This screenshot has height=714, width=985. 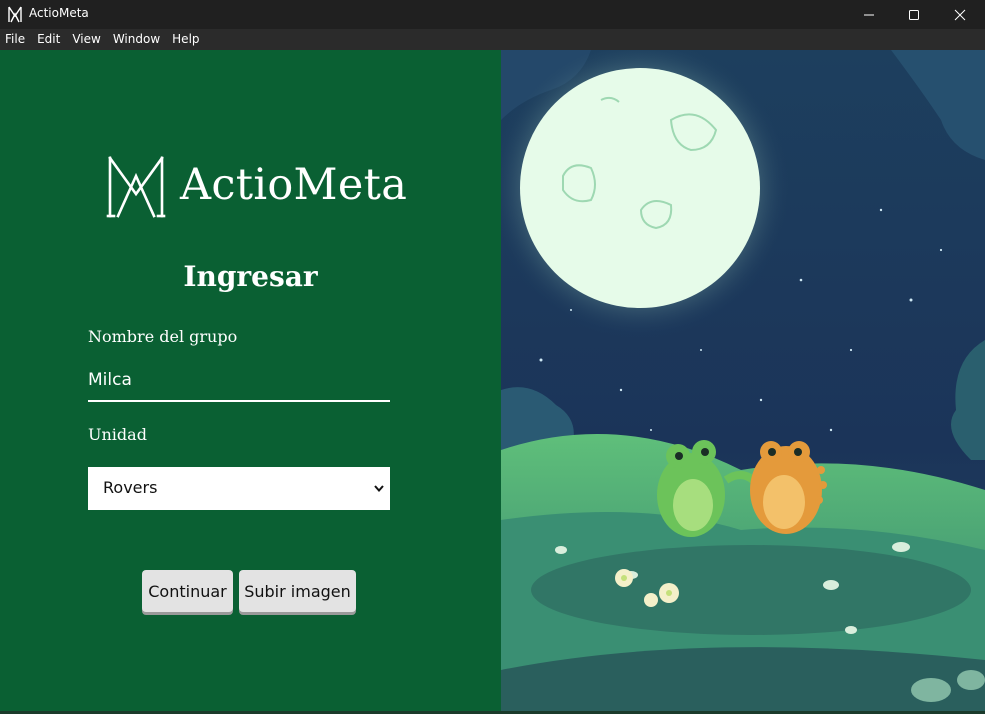 I want to click on upload-image-button: Subir imagen, so click(x=297, y=591).